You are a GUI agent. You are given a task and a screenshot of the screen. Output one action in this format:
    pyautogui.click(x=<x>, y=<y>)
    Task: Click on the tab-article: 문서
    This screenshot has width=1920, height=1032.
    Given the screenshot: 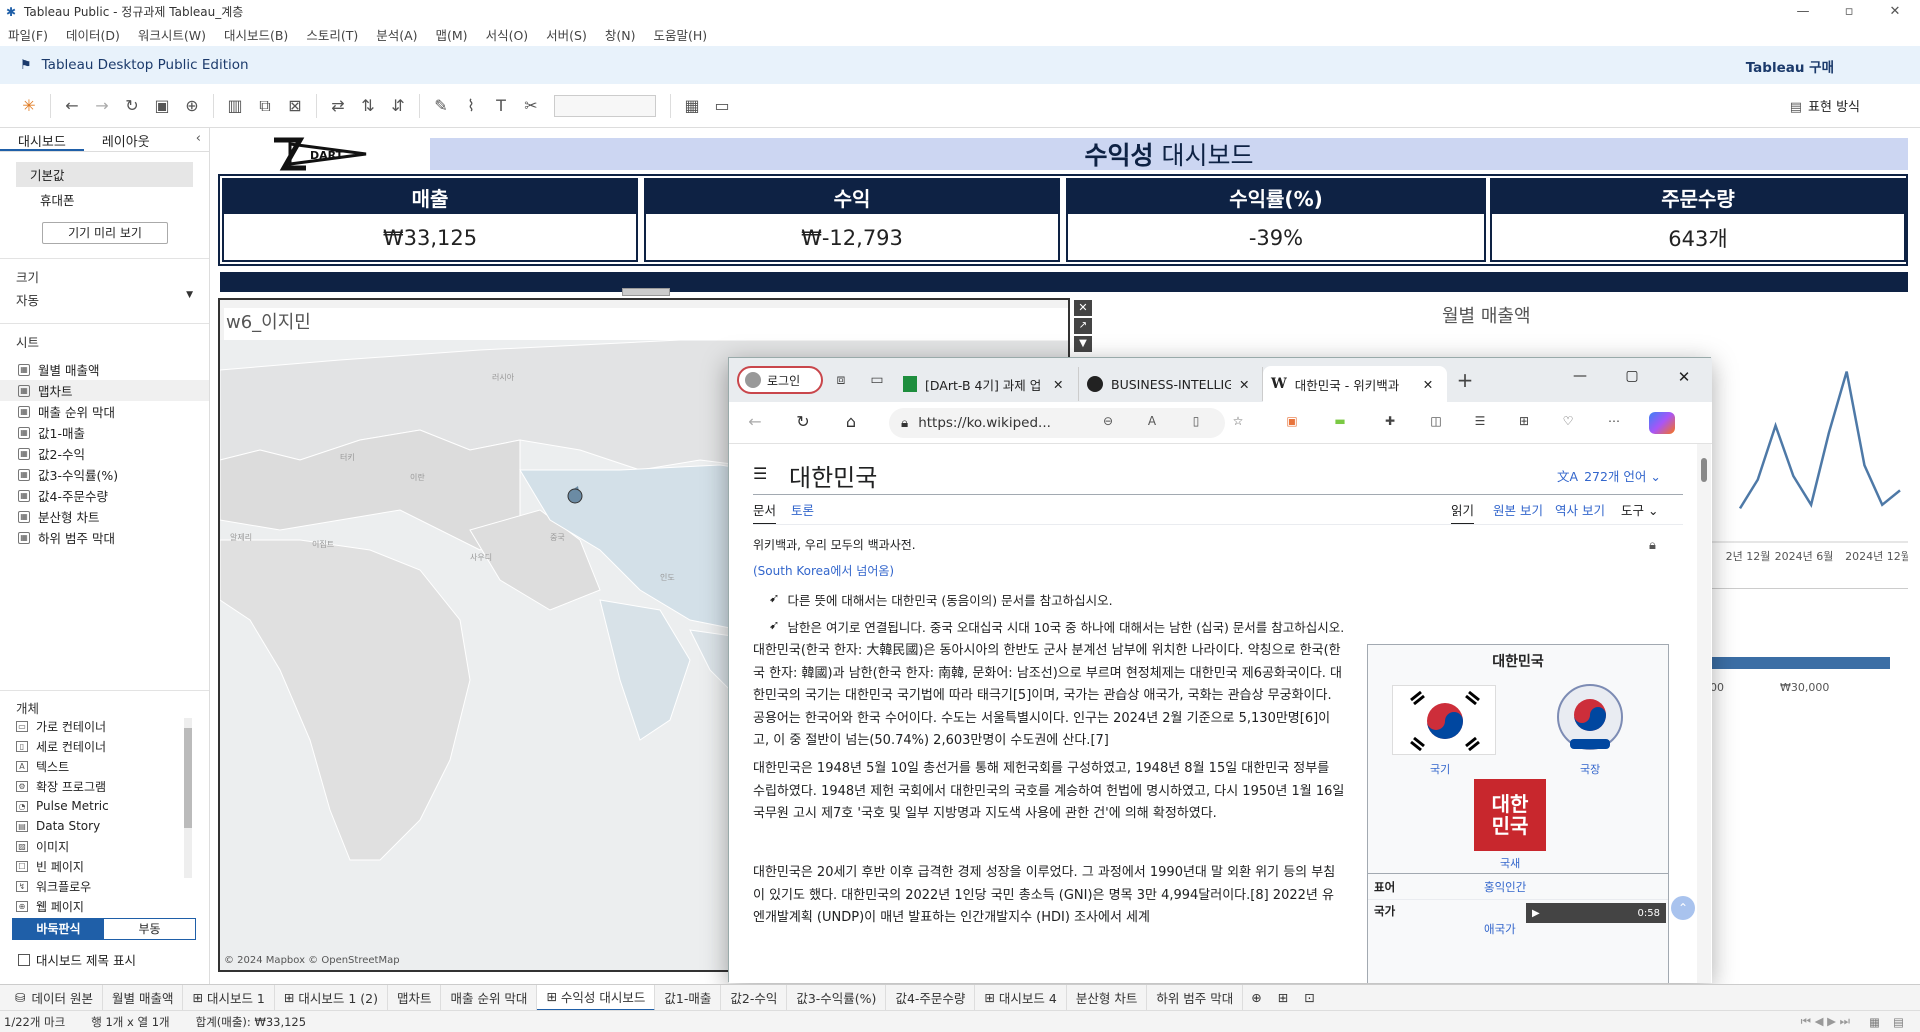 What is the action you would take?
    pyautogui.click(x=765, y=512)
    